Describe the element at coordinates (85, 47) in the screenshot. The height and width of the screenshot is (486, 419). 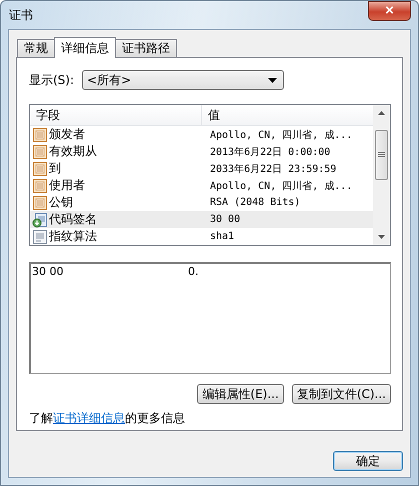
I see `tab: 详细信息` at that location.